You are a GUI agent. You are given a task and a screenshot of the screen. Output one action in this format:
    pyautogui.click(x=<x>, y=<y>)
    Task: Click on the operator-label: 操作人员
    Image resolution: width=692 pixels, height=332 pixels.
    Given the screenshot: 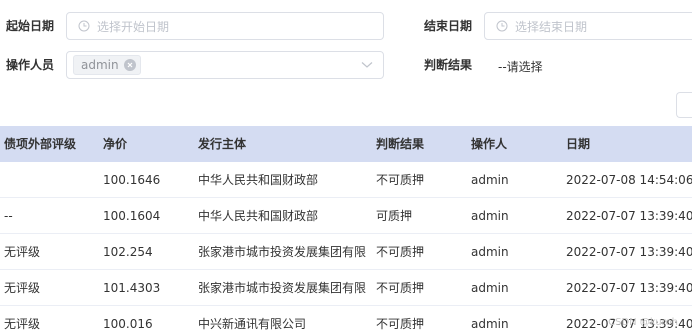 What is the action you would take?
    pyautogui.click(x=30, y=65)
    